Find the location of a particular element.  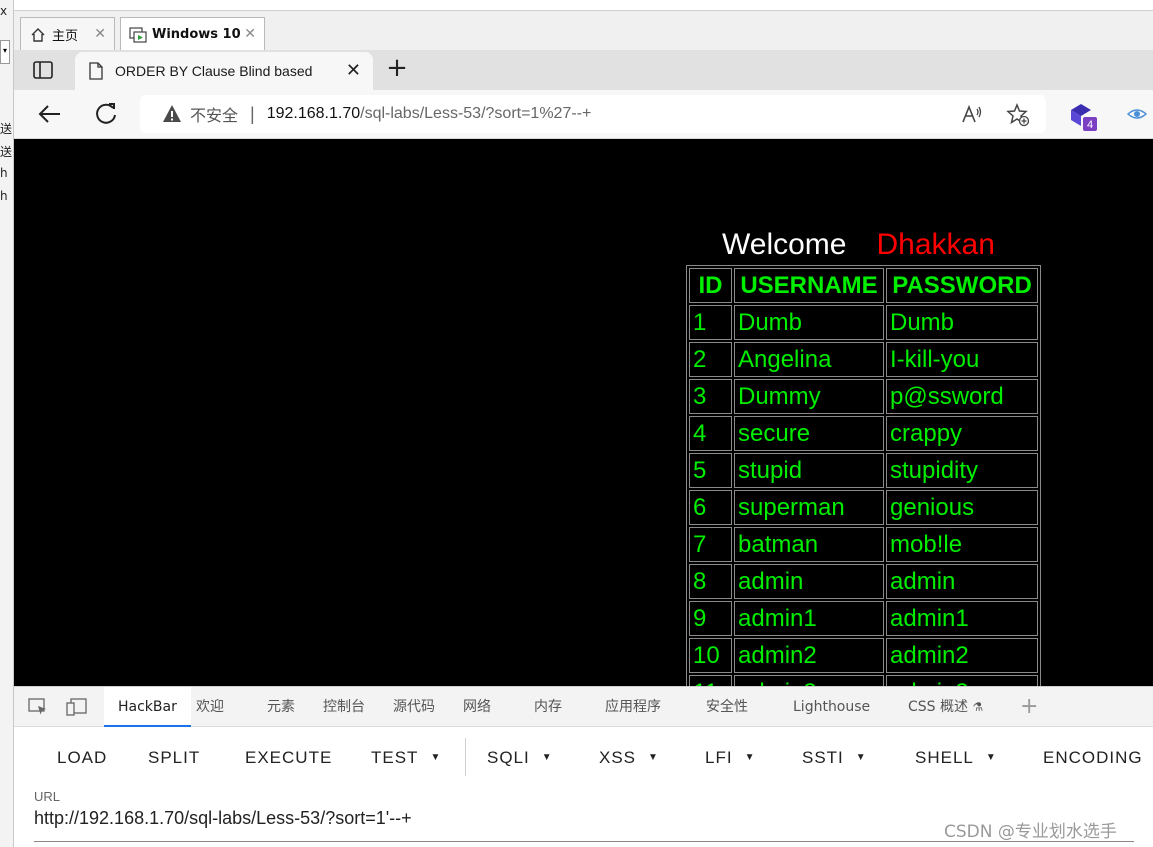

tab-security: 安全性 is located at coordinates (727, 707).